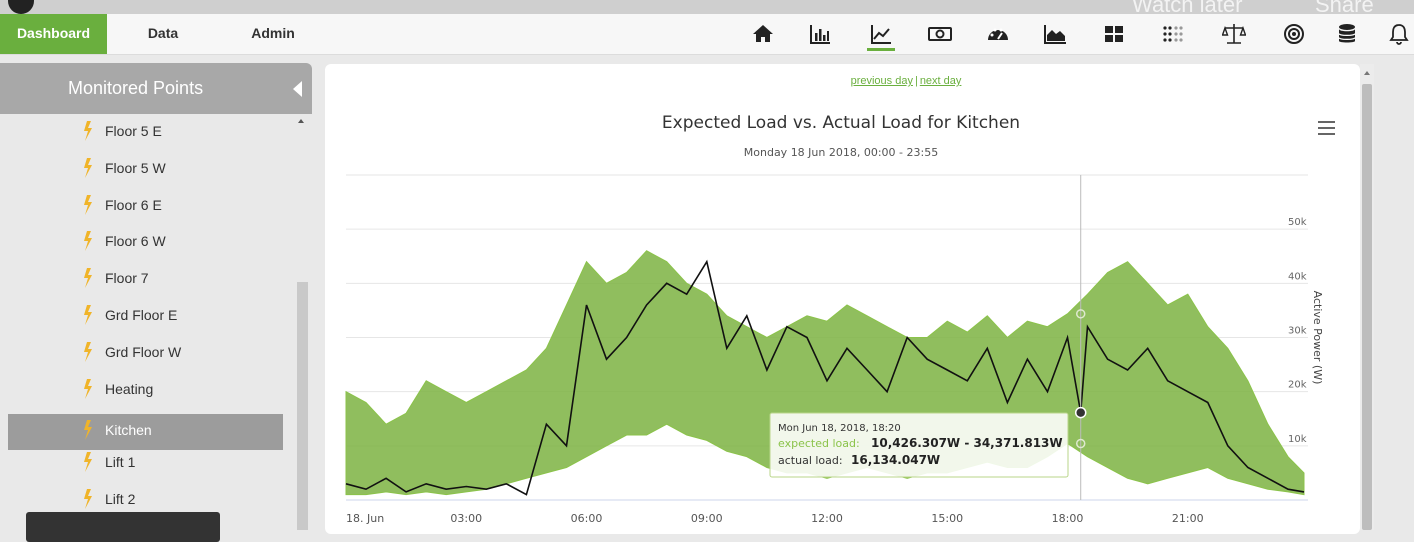 Image resolution: width=1414 pixels, height=542 pixels. I want to click on x-tick-label: 18:00, so click(1068, 518).